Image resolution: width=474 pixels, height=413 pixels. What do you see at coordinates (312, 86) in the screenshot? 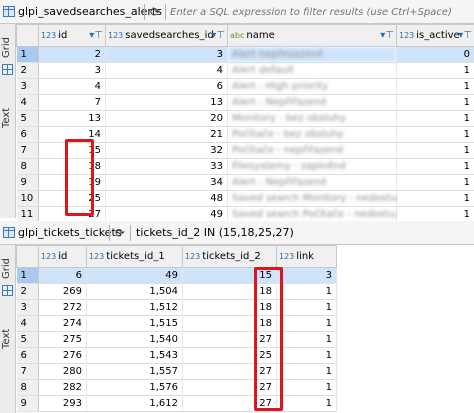
I see `cell-name: Alert - High priority` at bounding box center [312, 86].